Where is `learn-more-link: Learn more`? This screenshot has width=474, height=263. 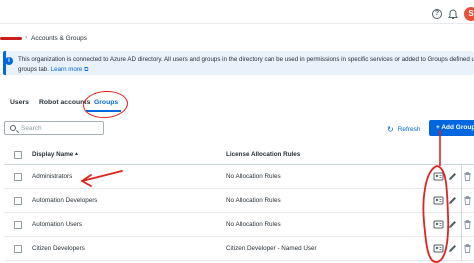 learn-more-link: Learn more is located at coordinates (67, 69).